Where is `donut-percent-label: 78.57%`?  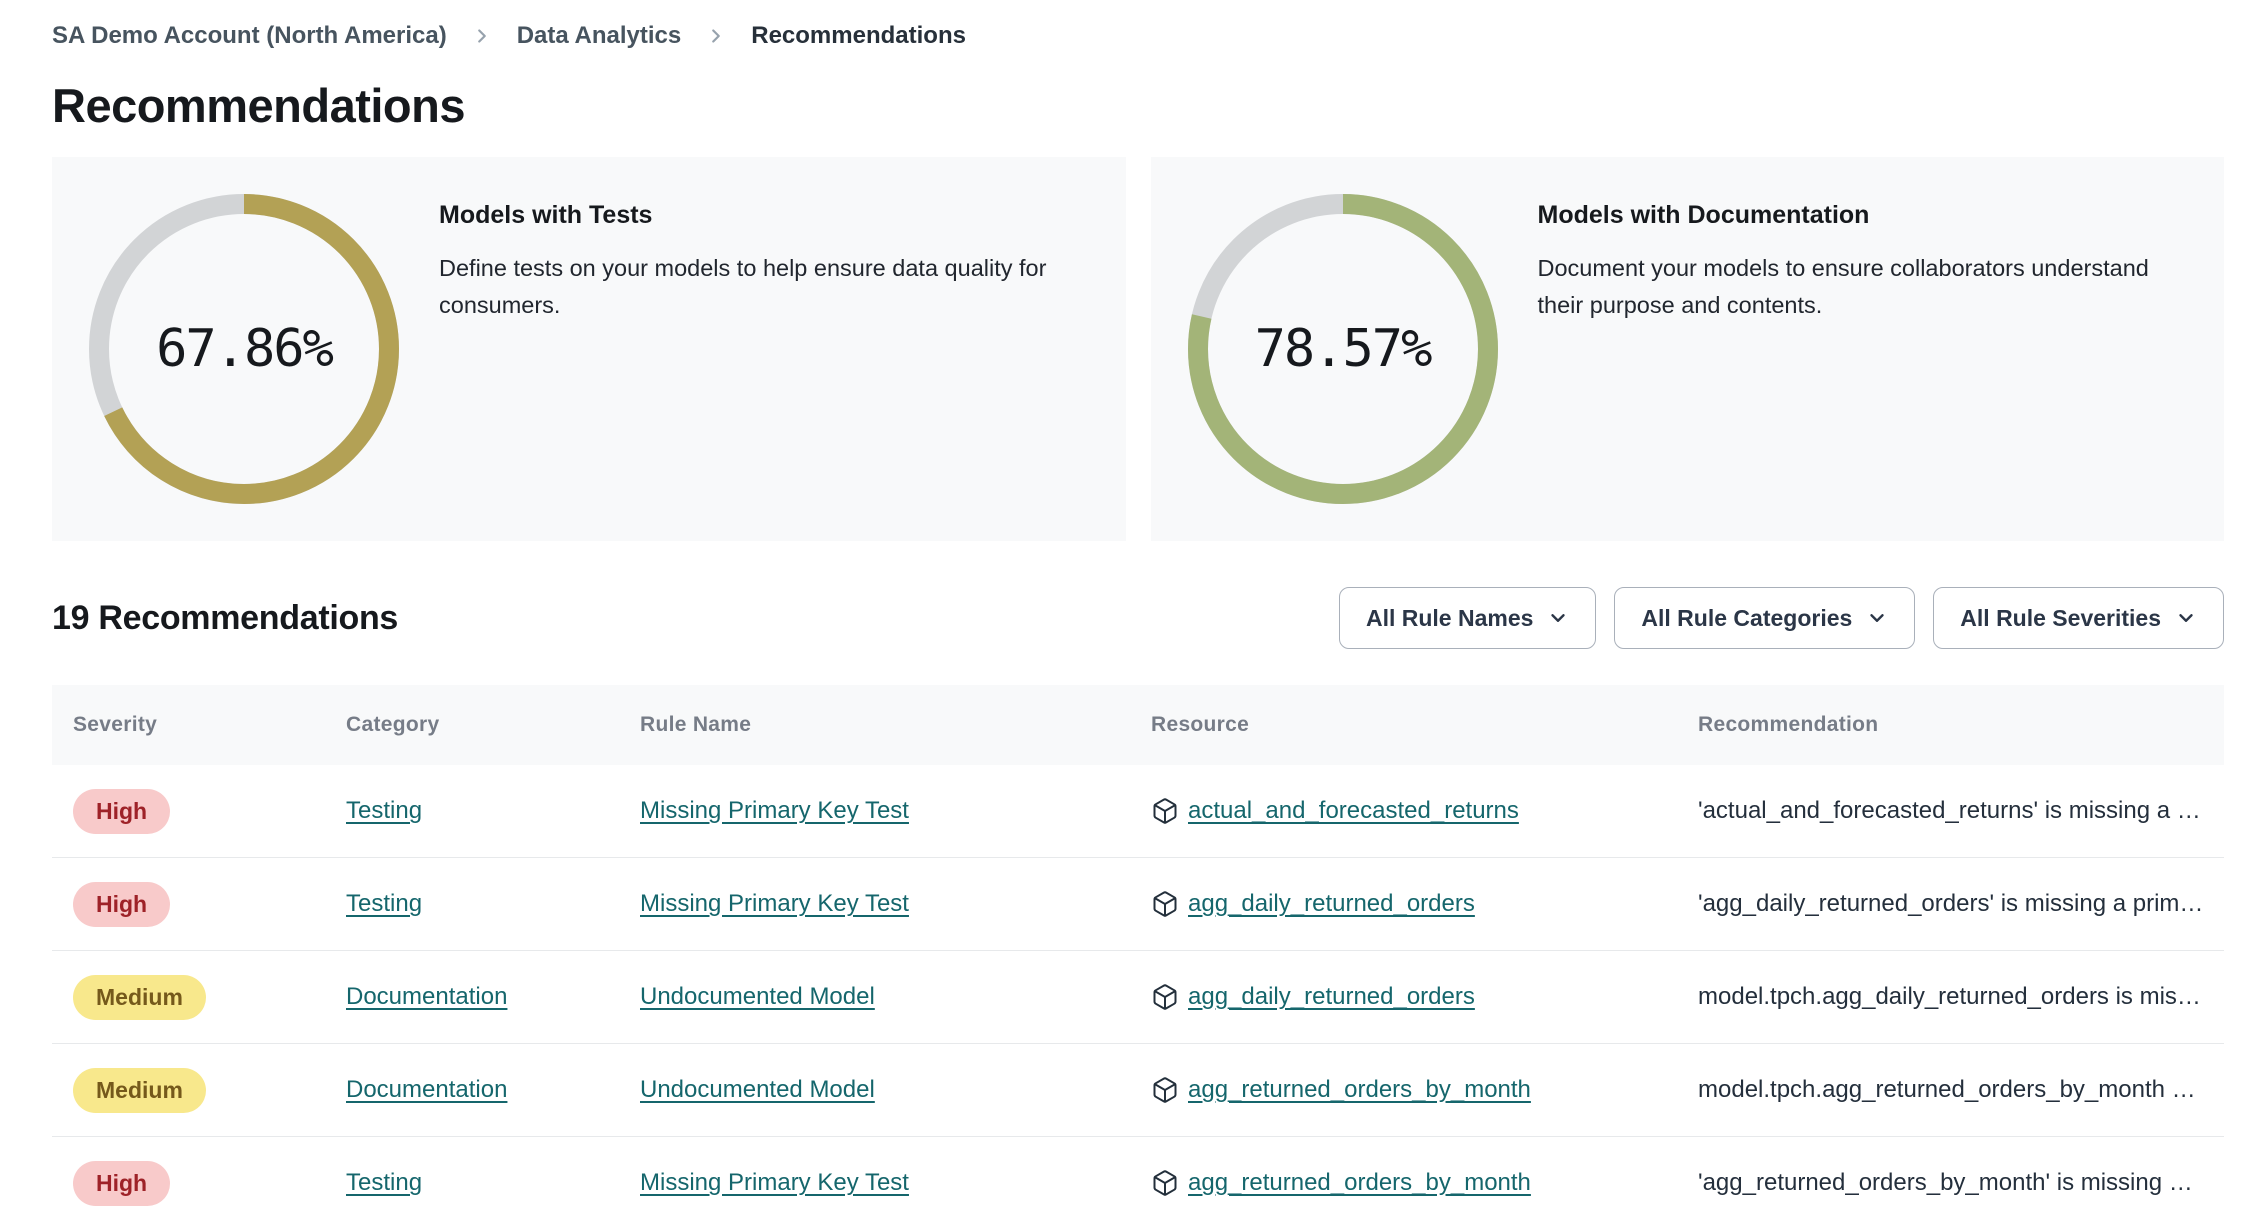
donut-percent-label: 78.57% is located at coordinates (1343, 349).